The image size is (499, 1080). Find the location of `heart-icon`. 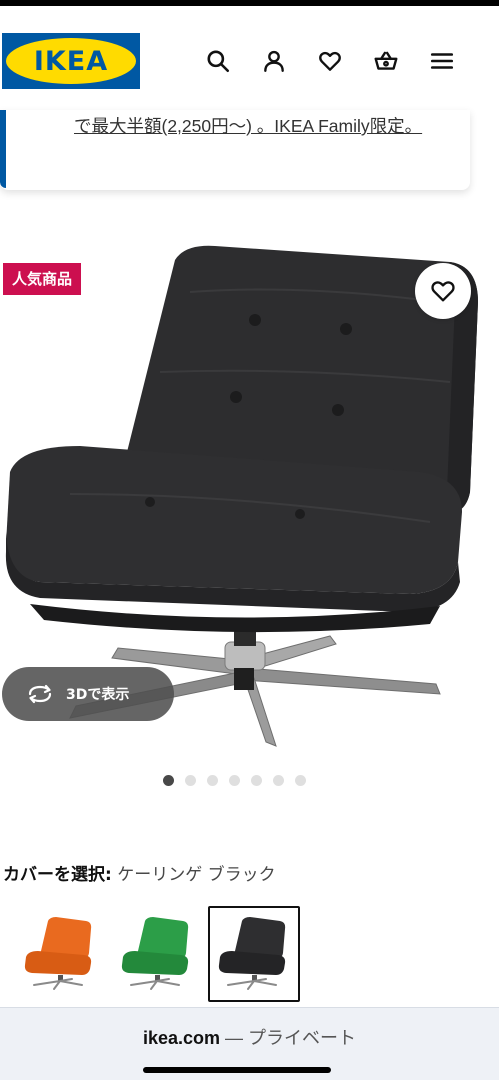

heart-icon is located at coordinates (330, 61).